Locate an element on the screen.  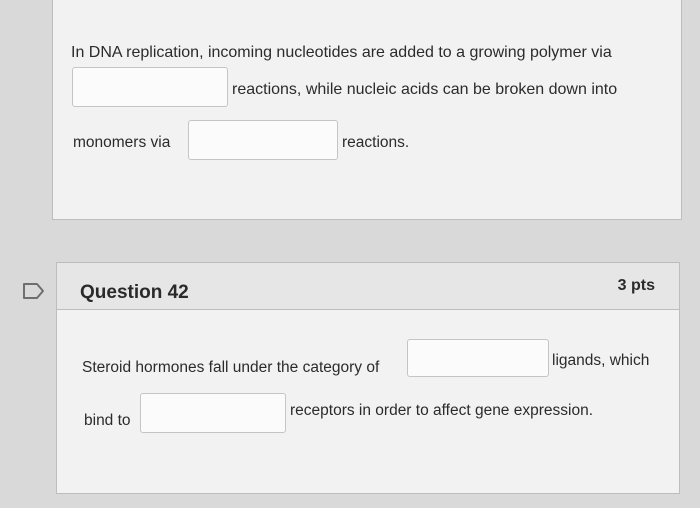
question-text-after-blank1: ligands, which is located at coordinates (601, 360).